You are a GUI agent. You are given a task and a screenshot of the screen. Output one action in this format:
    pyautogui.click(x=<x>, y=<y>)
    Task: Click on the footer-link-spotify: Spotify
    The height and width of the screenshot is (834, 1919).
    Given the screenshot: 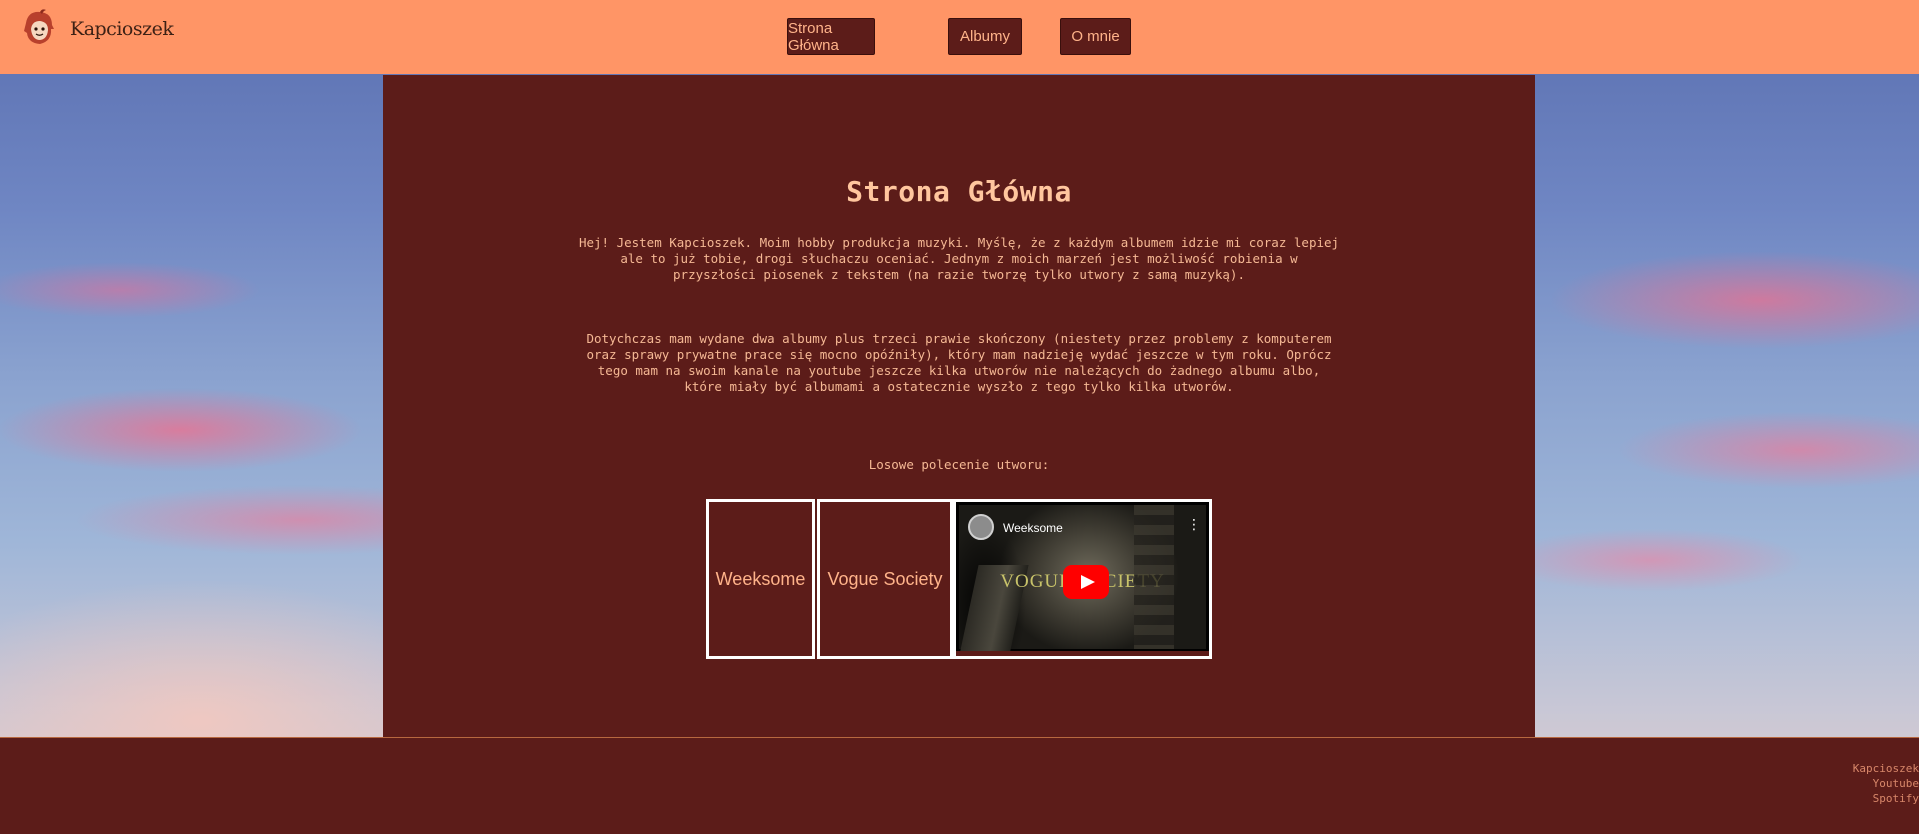 What is the action you would take?
    pyautogui.click(x=1886, y=798)
    